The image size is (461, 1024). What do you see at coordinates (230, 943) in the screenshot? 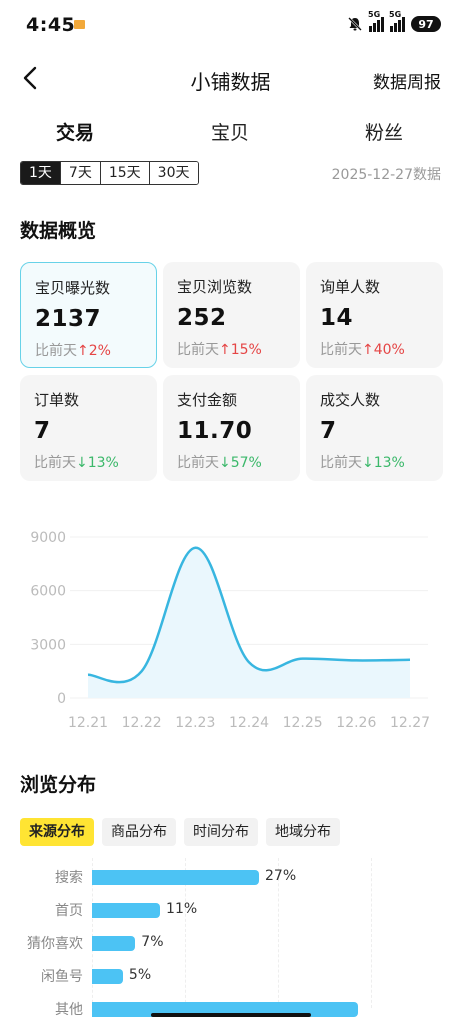
I see `bar-row: 猜你喜欢 7%` at bounding box center [230, 943].